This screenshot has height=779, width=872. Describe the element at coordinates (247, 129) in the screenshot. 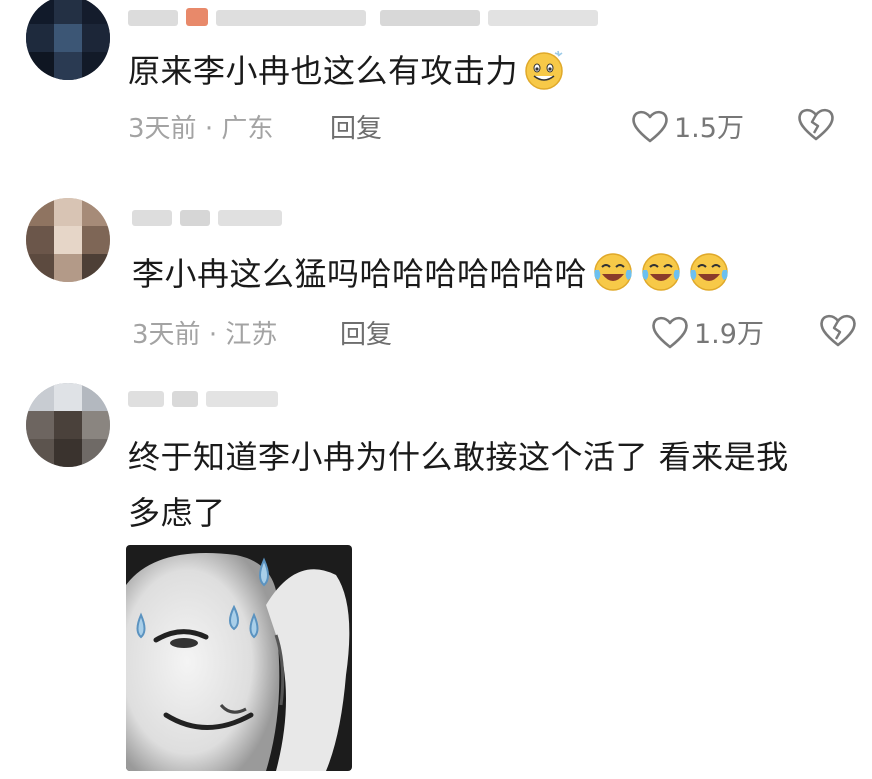

I see `location: 广东` at that location.